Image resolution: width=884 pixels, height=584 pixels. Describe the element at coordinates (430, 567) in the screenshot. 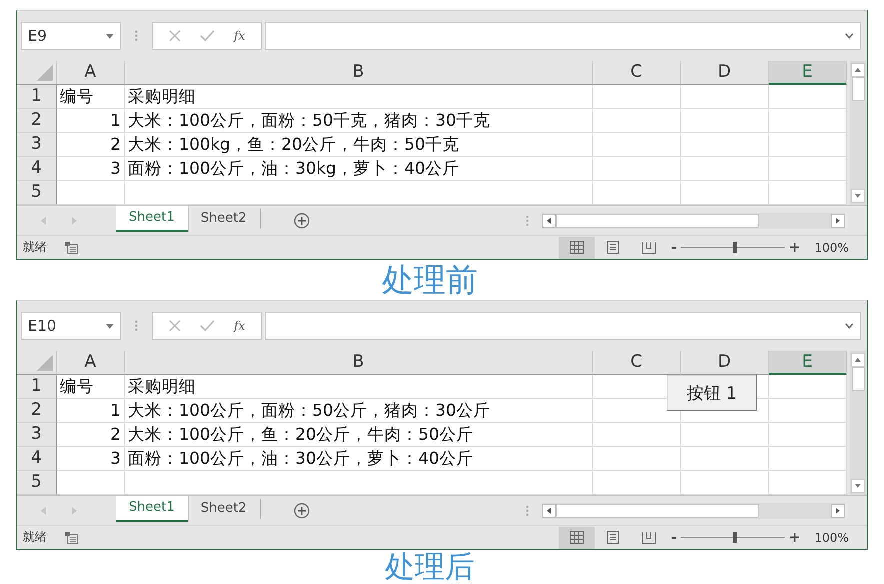

I see `caption-text: 处理后` at that location.